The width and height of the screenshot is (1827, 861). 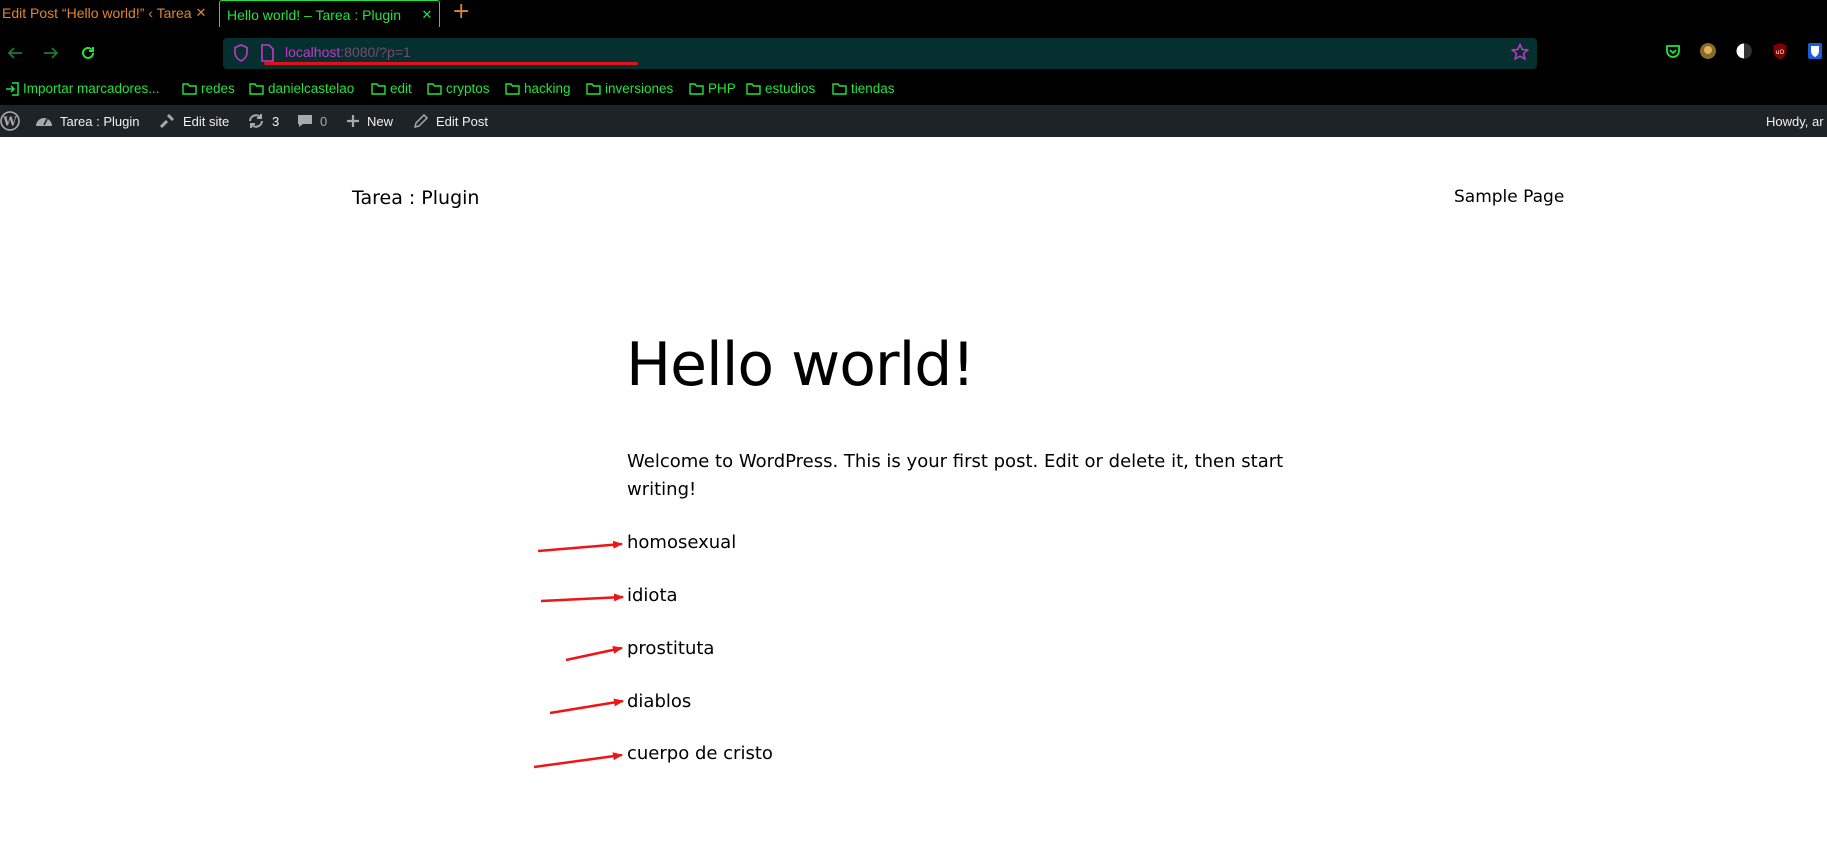 I want to click on url-text: localhost:8080/?p=1, so click(x=348, y=52).